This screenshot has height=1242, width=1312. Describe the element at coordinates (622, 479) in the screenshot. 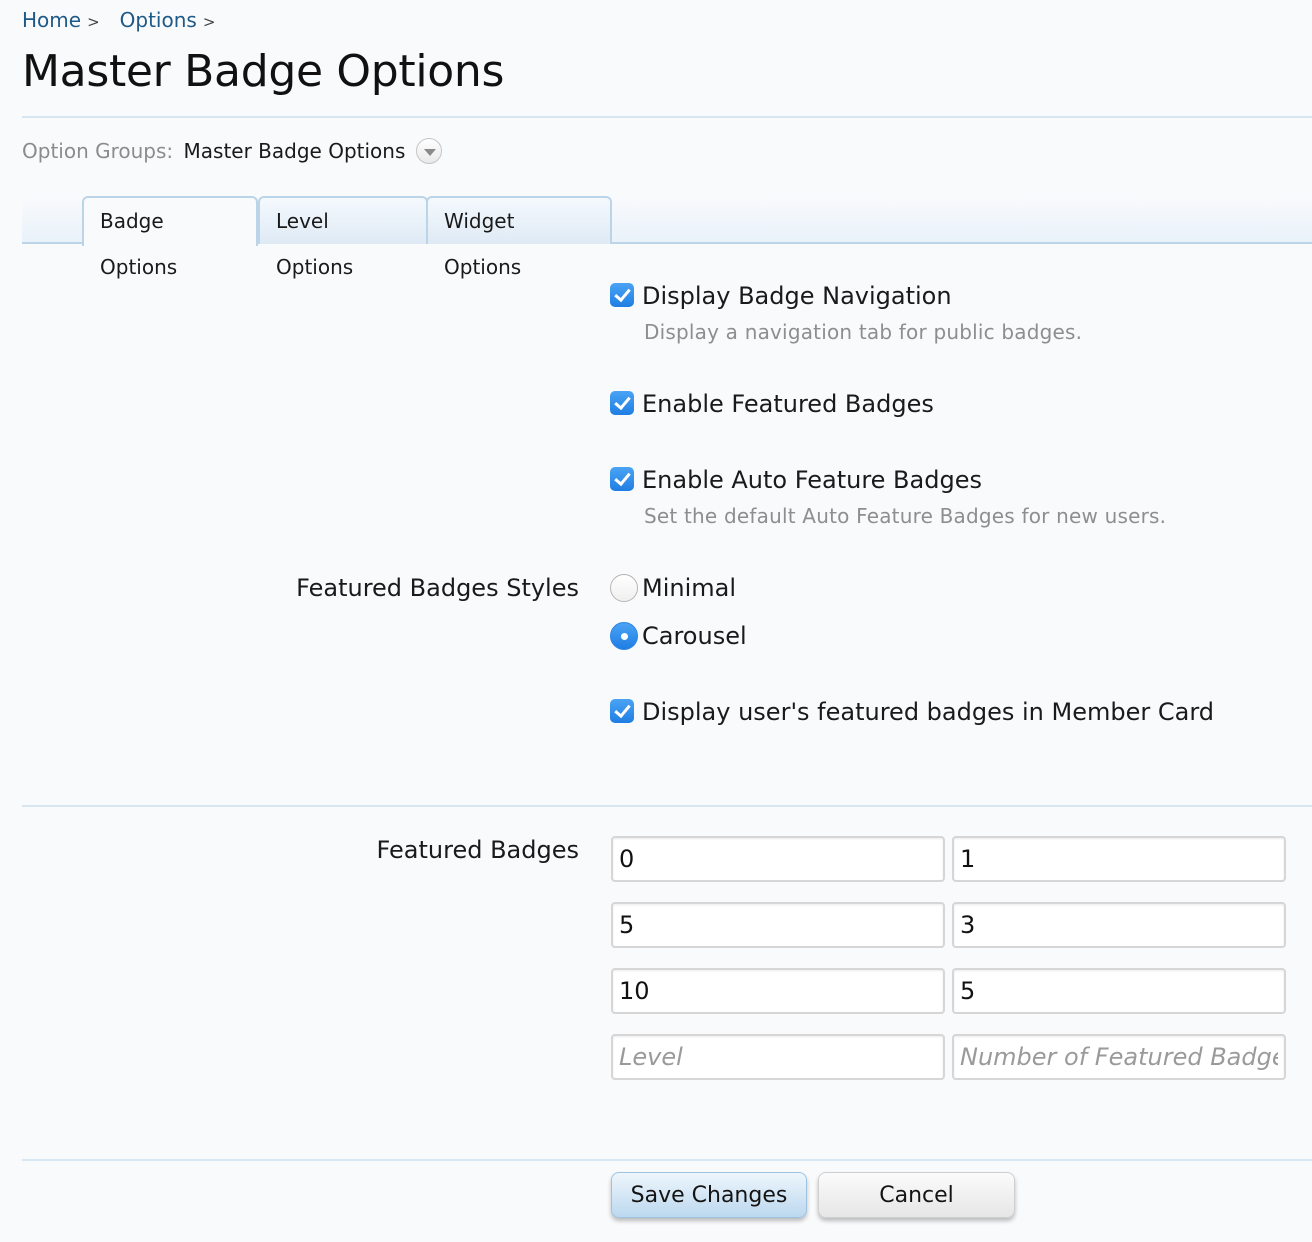

I see `checkbox-enable-auto-feature-badges` at that location.